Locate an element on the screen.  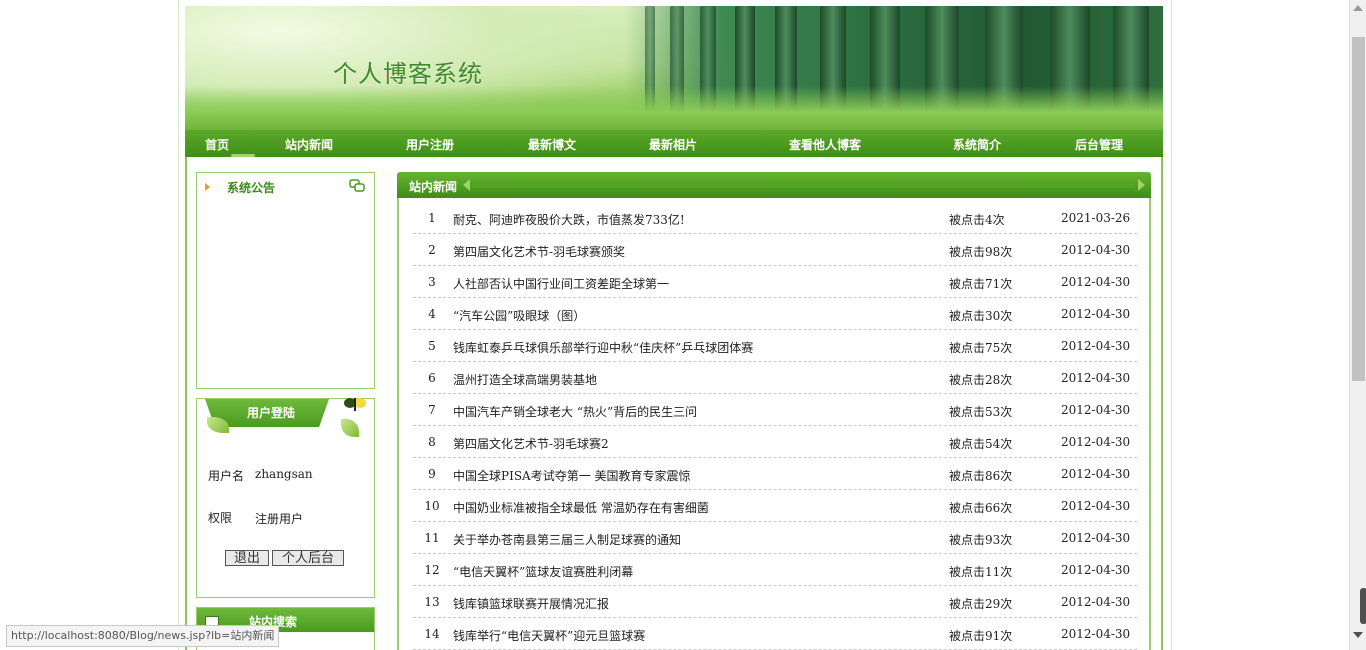
news-click-count: 被点击75次 is located at coordinates (981, 348).